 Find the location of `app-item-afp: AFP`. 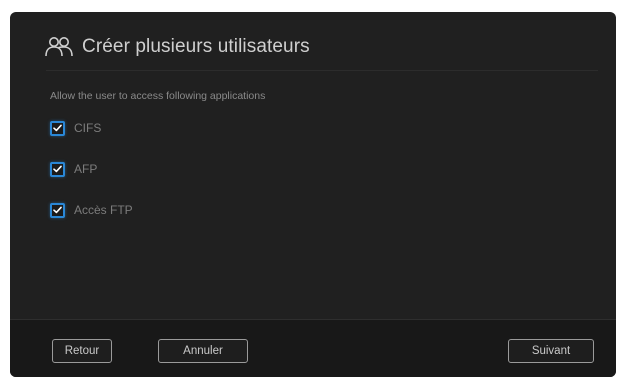

app-item-afp: AFP is located at coordinates (91, 169).